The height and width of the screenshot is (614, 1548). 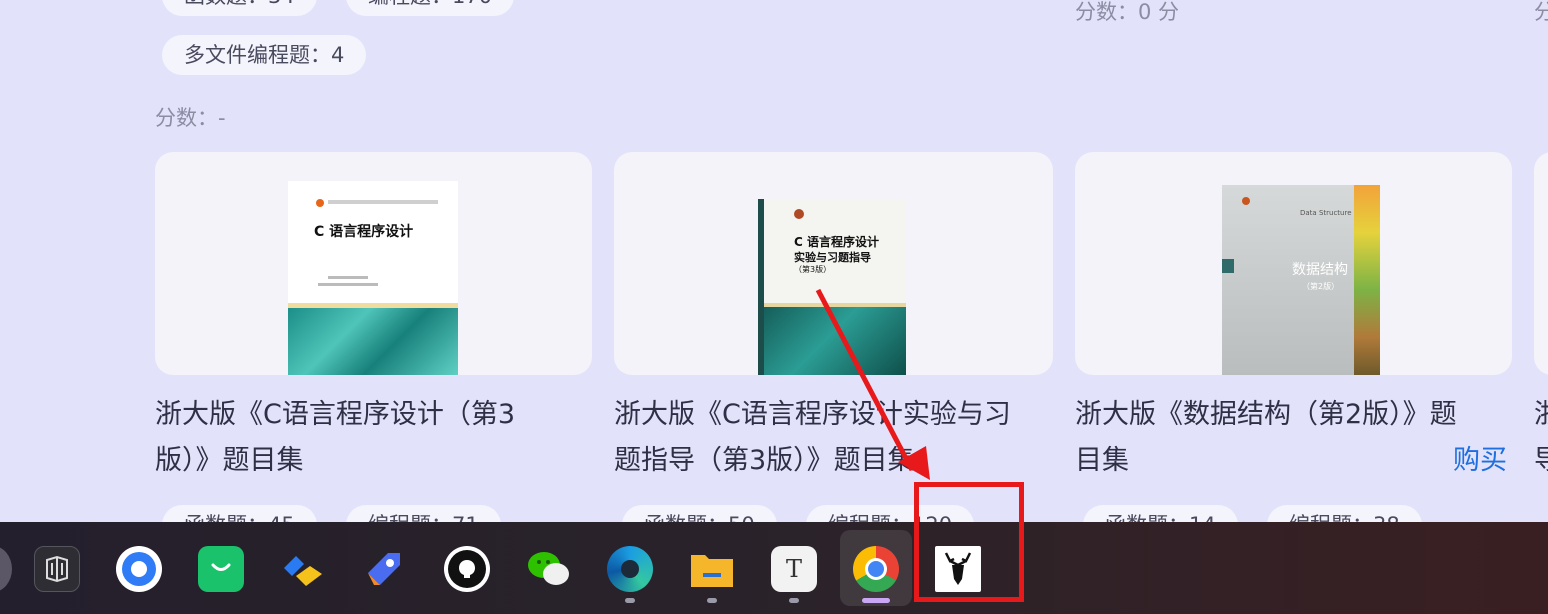 What do you see at coordinates (375, 438) in the screenshot?
I see `book-title-c-programming: 浙大版《C语言程序设计（第3 版）》题目集` at bounding box center [375, 438].